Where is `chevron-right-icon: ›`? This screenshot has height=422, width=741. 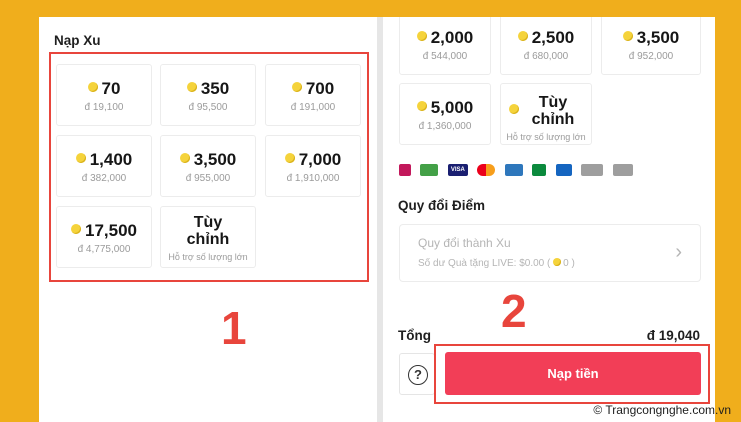 chevron-right-icon: › is located at coordinates (678, 252).